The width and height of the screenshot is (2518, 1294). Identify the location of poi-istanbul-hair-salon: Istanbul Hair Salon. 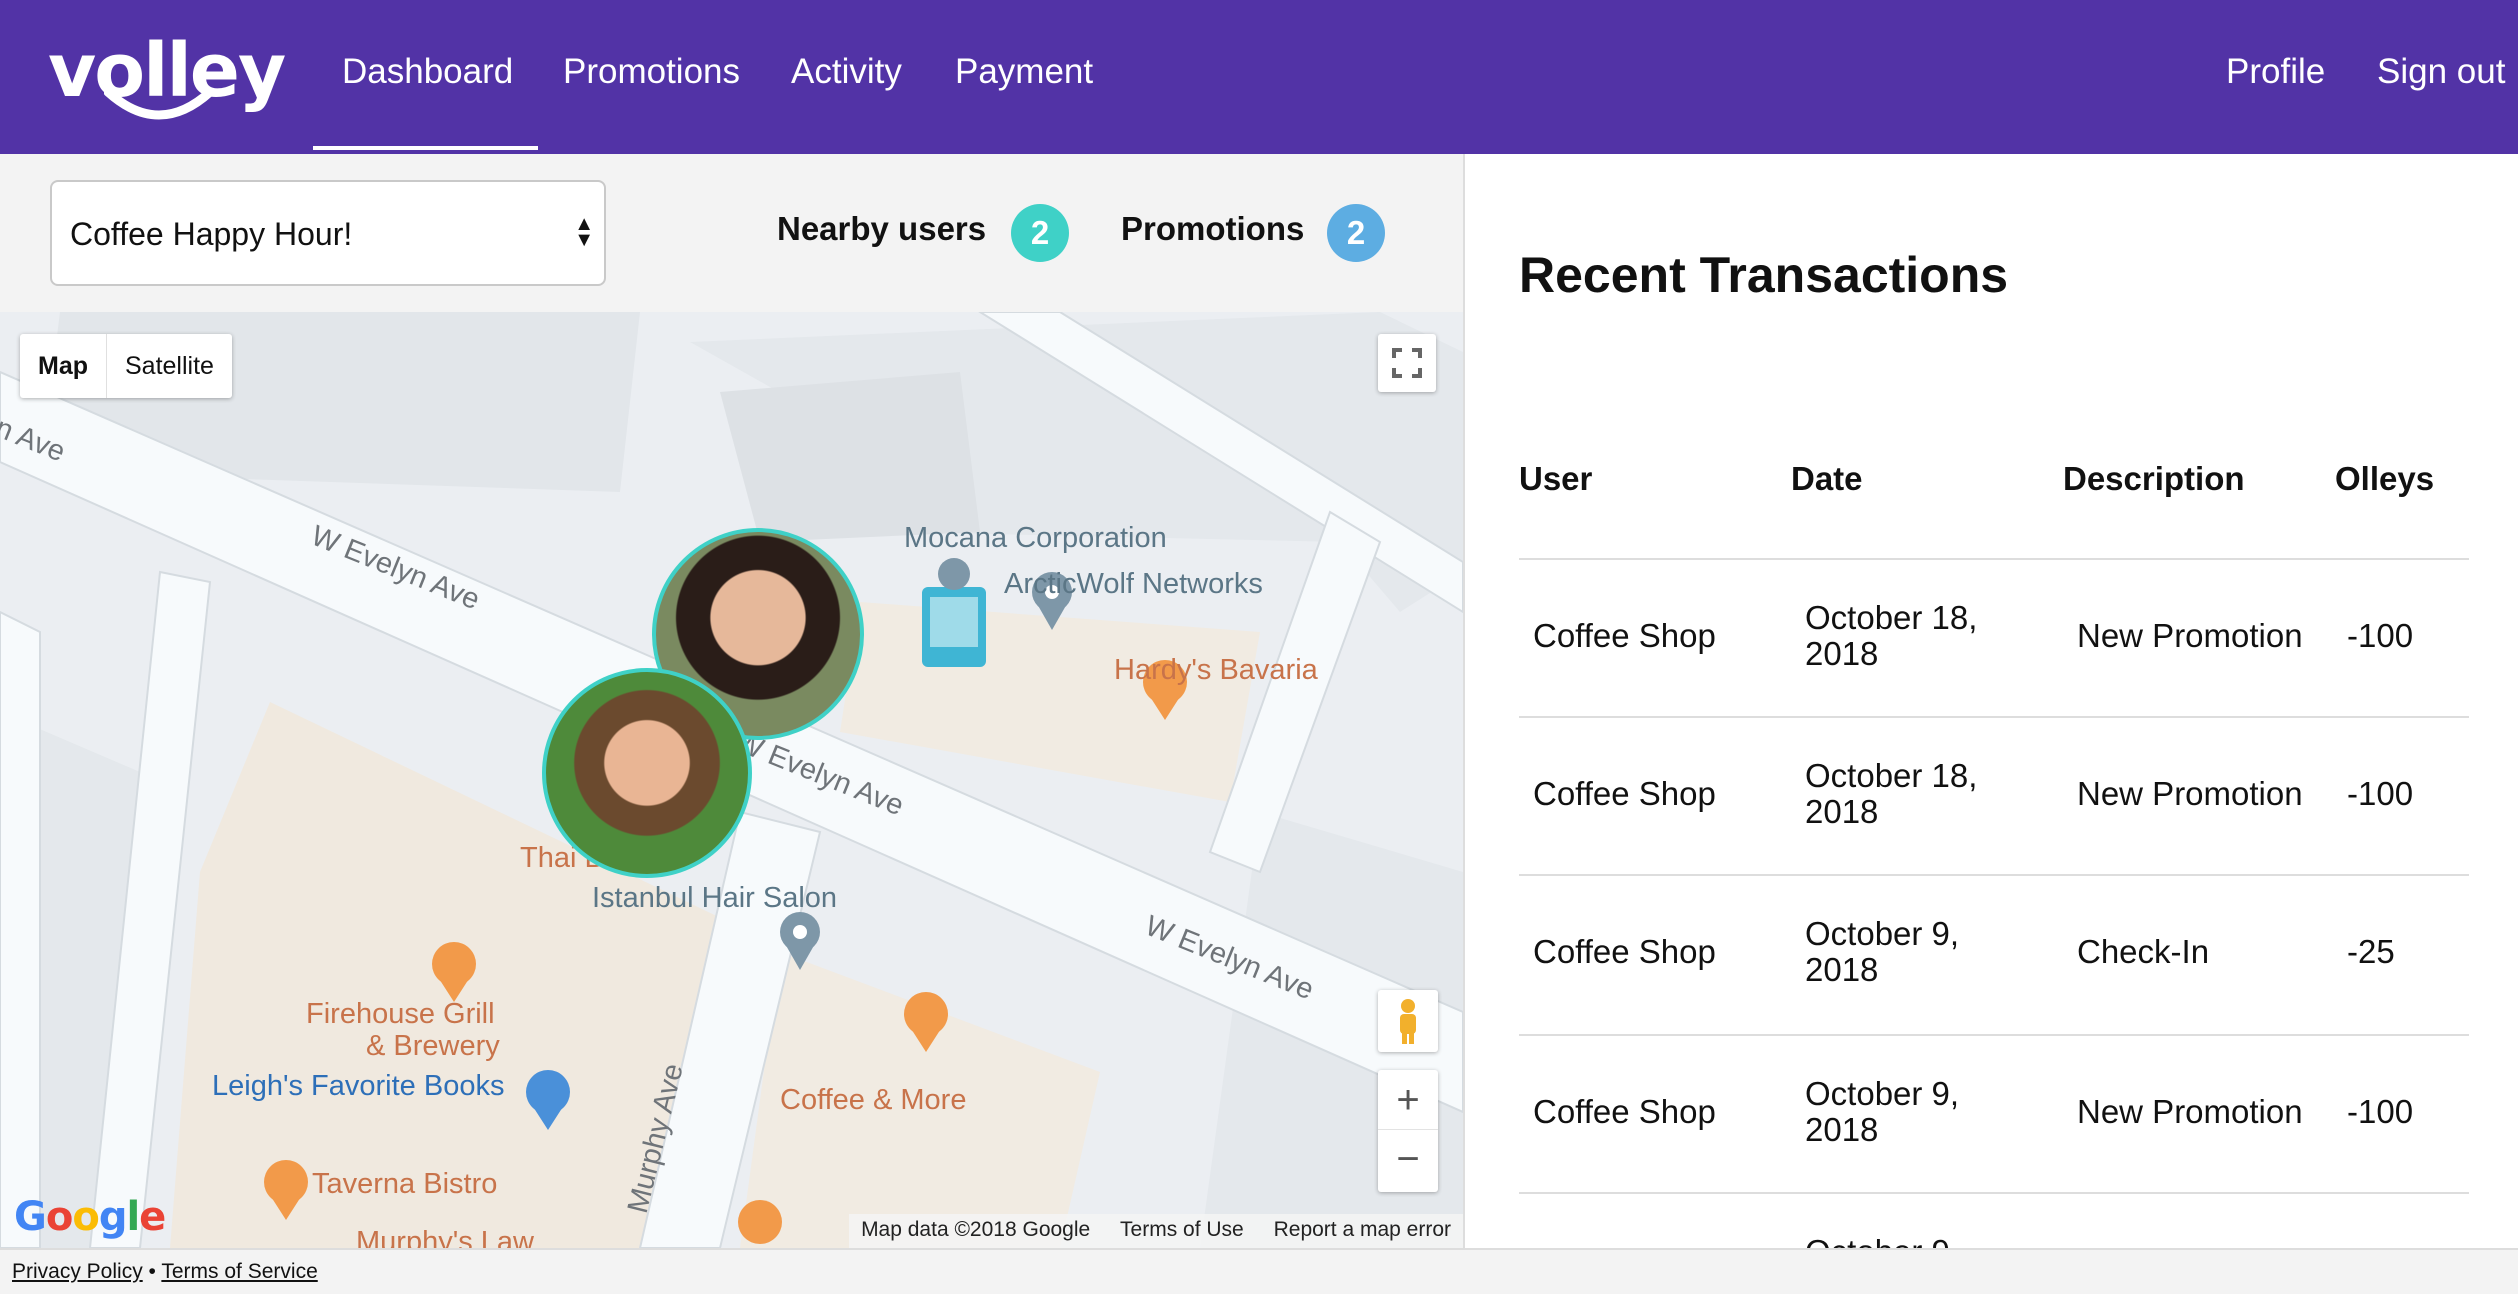
(714, 898).